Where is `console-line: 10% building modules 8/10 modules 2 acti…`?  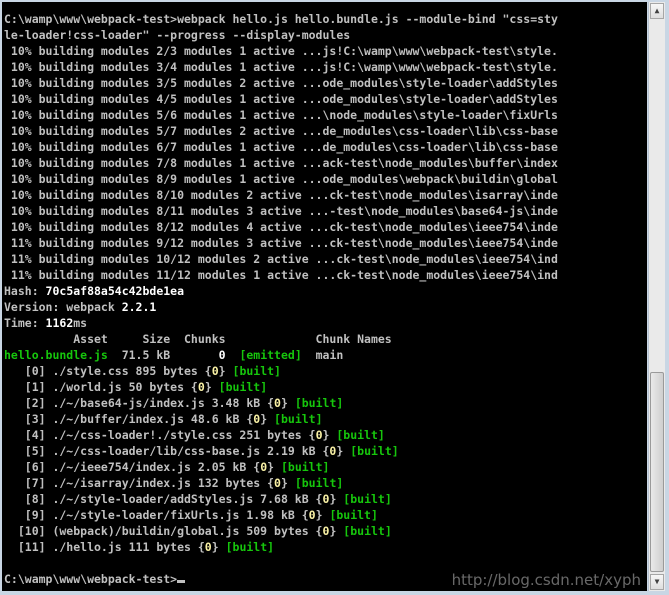 console-line: 10% building modules 8/10 modules 2 acti… is located at coordinates (325, 195).